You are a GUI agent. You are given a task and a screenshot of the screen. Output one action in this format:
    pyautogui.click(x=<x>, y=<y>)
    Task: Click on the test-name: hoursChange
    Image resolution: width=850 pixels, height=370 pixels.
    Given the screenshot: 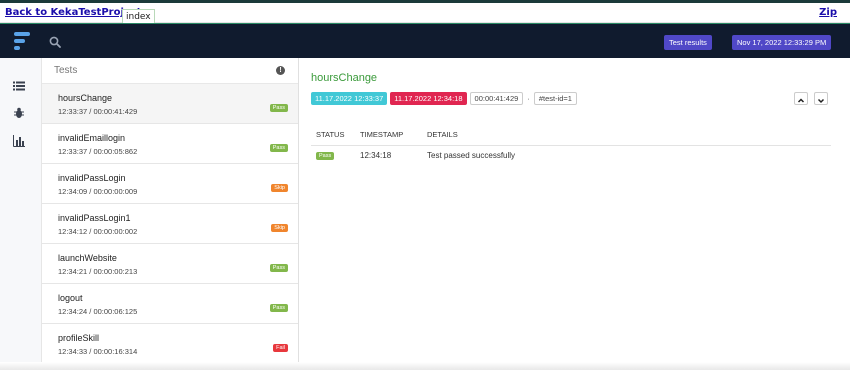 What is the action you would take?
    pyautogui.click(x=85, y=98)
    